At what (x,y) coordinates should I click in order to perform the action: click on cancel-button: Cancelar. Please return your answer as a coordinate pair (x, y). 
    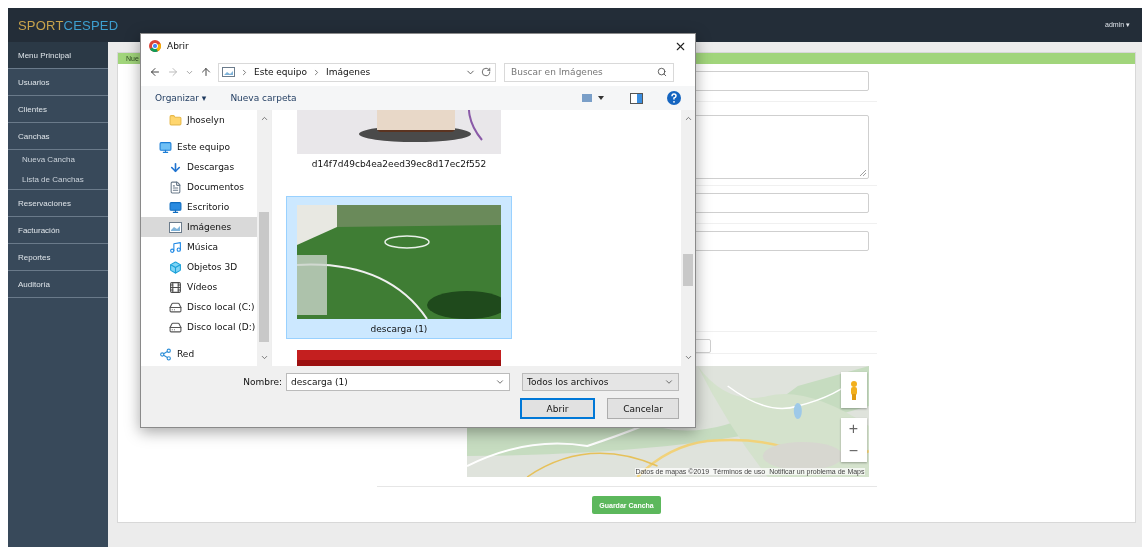
    Looking at the image, I should click on (643, 408).